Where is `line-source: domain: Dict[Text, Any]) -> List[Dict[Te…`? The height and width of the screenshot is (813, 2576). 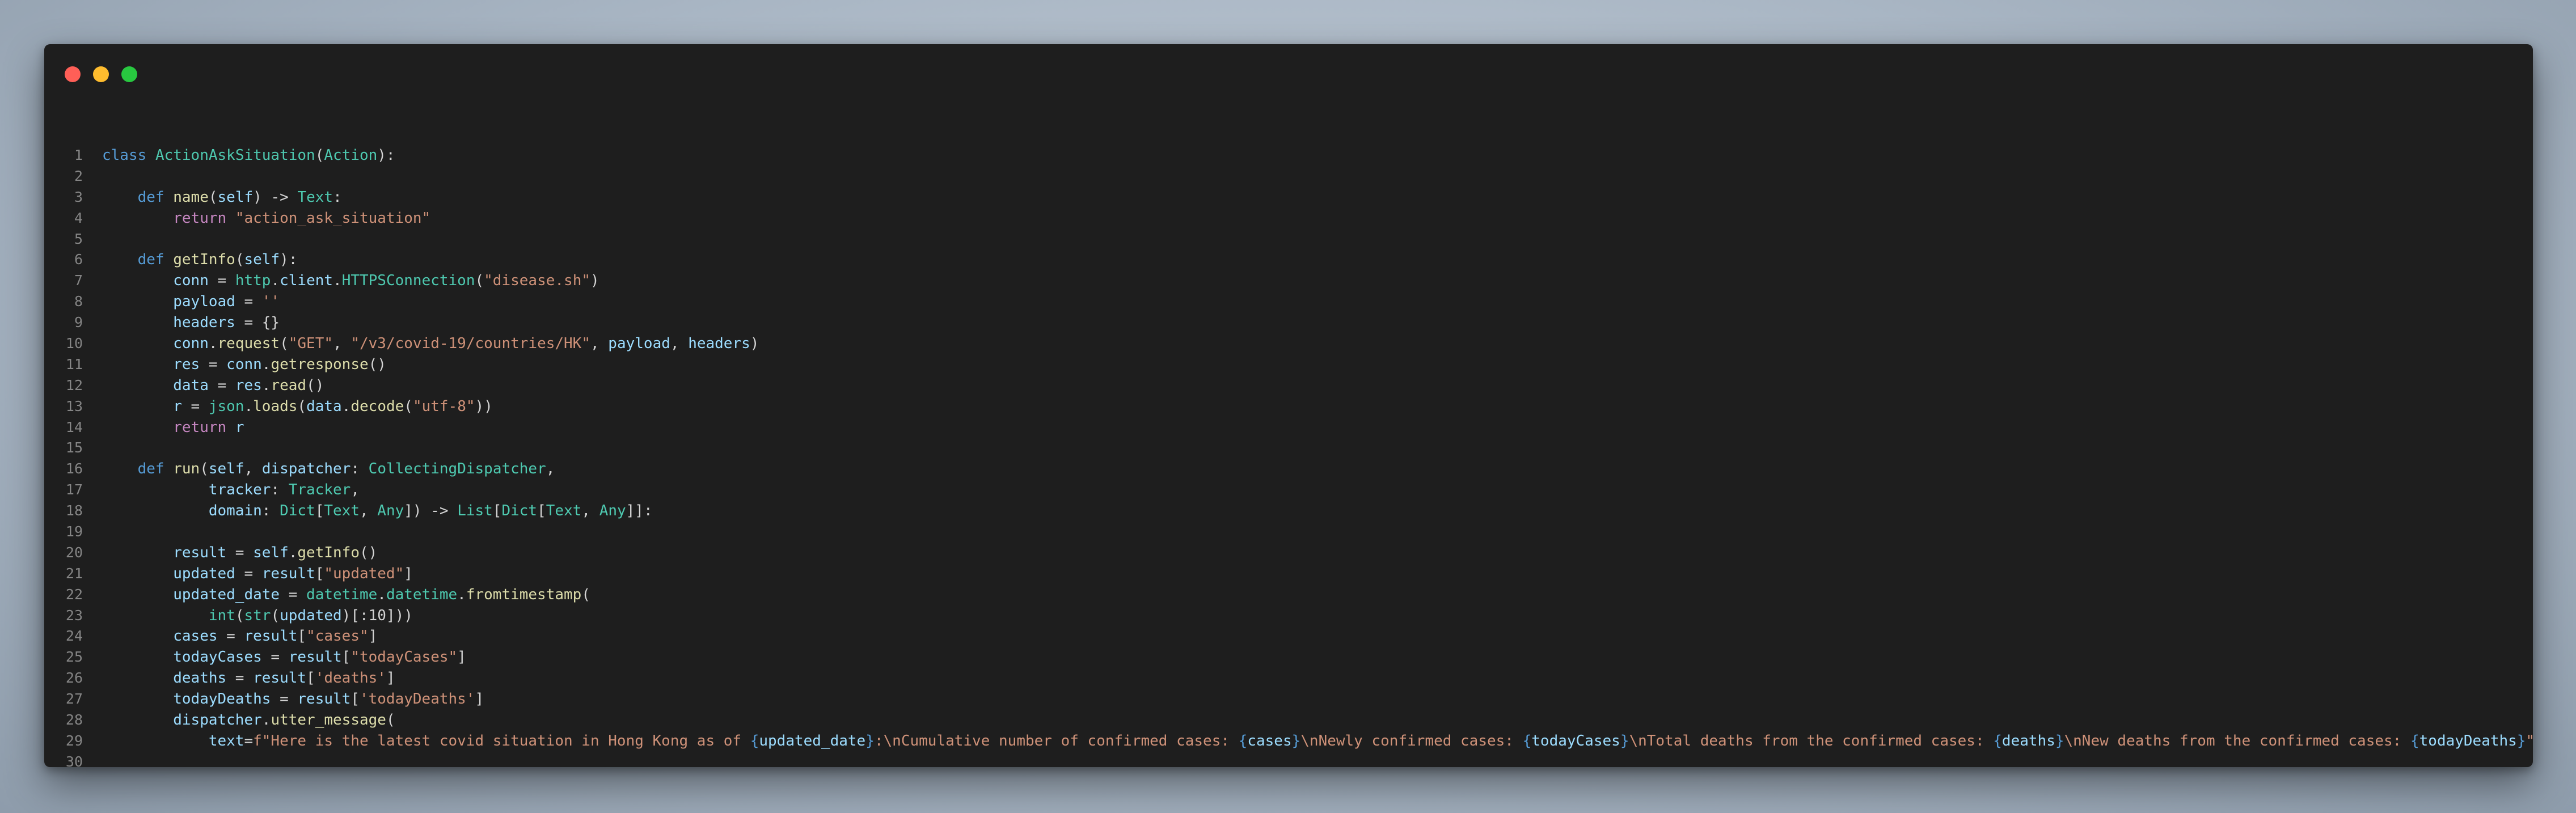 line-source: domain: Dict[Text, Any]) -> List[Dict[Te… is located at coordinates (377, 511).